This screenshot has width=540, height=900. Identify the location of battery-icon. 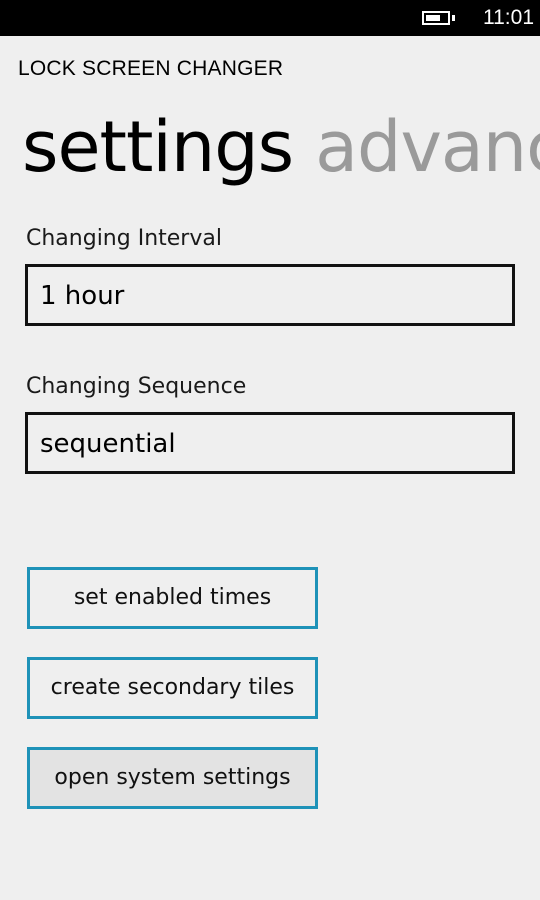
(436, 18).